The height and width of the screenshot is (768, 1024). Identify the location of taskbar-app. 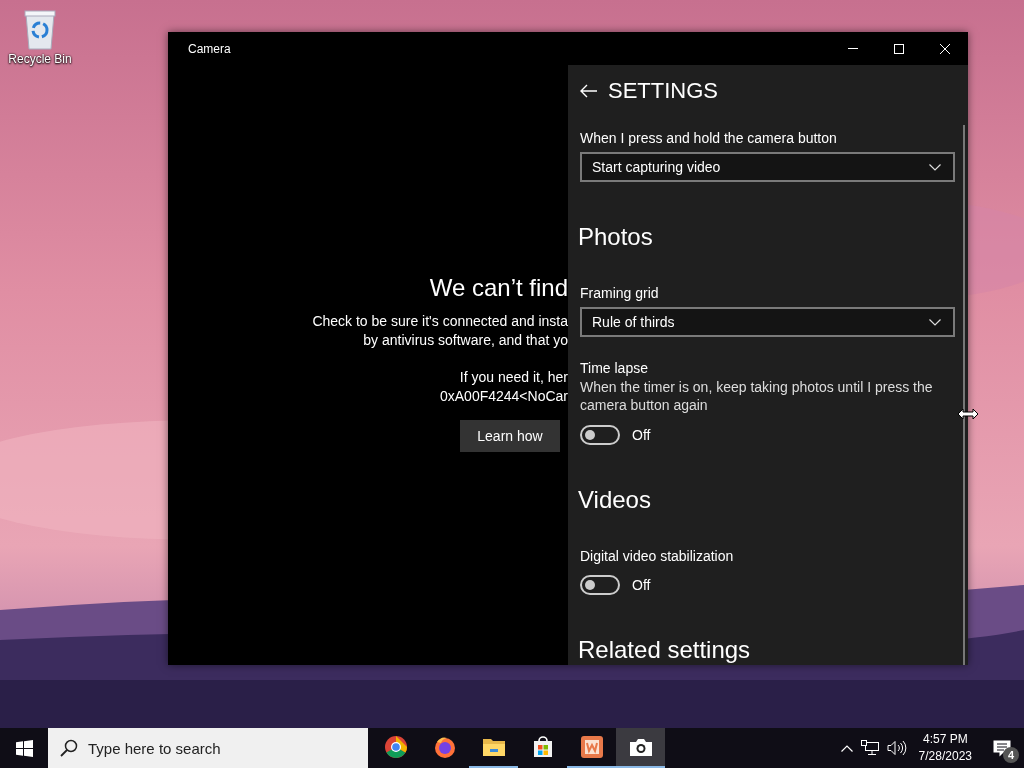
(640, 748).